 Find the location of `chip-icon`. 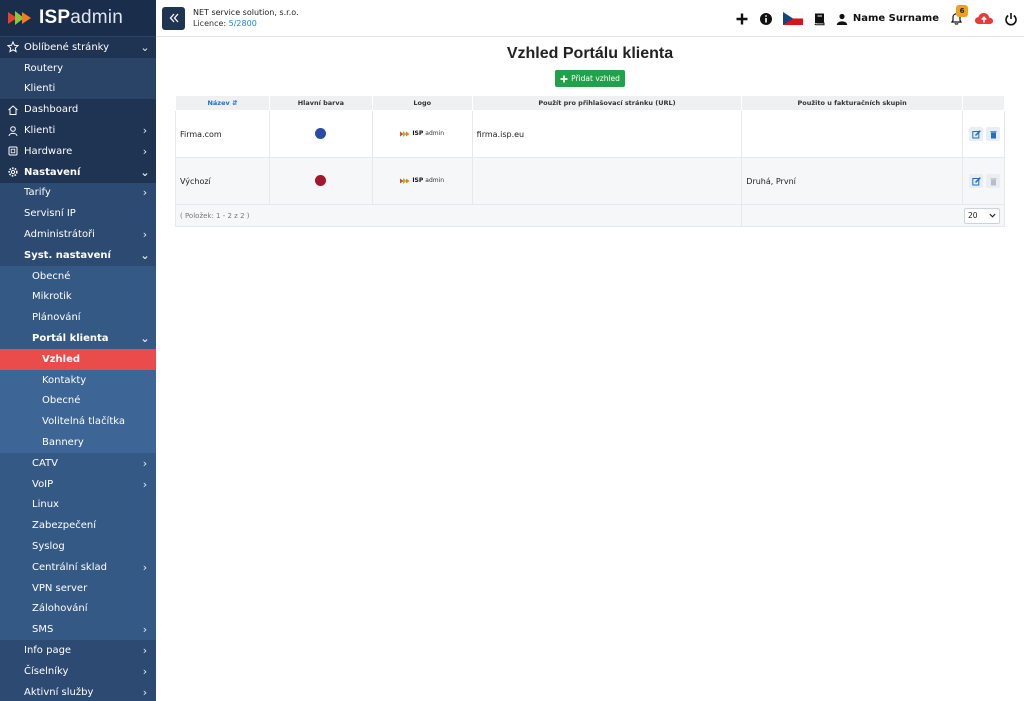

chip-icon is located at coordinates (12, 151).